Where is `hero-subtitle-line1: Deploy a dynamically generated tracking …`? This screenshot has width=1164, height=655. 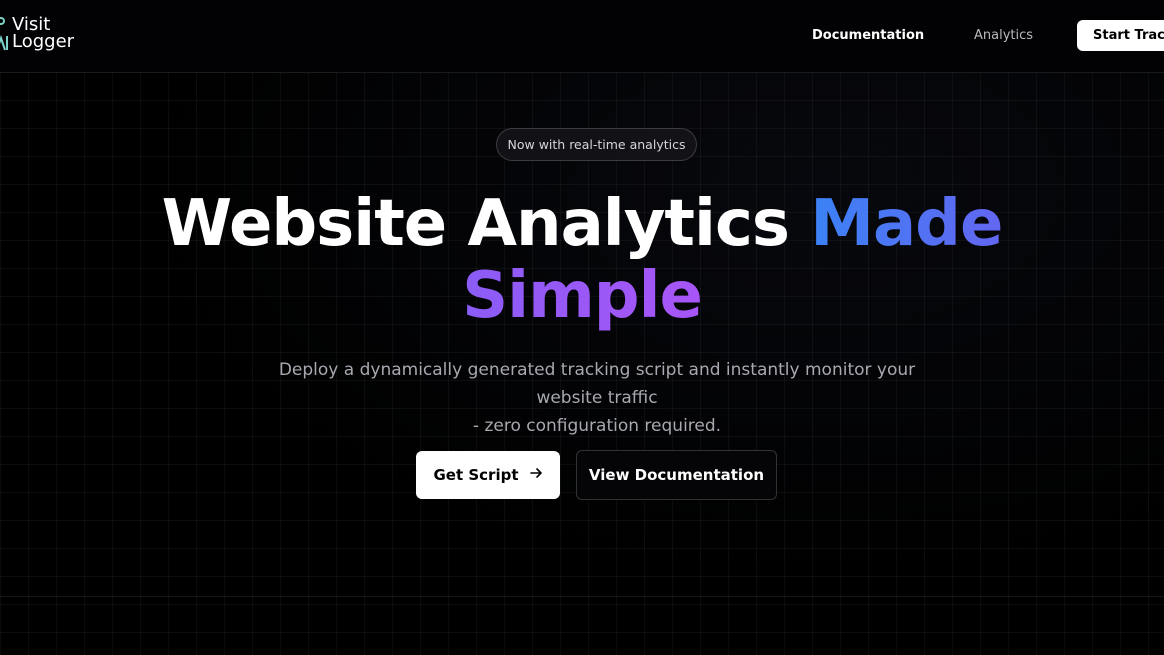 hero-subtitle-line1: Deploy a dynamically generated tracking … is located at coordinates (597, 384).